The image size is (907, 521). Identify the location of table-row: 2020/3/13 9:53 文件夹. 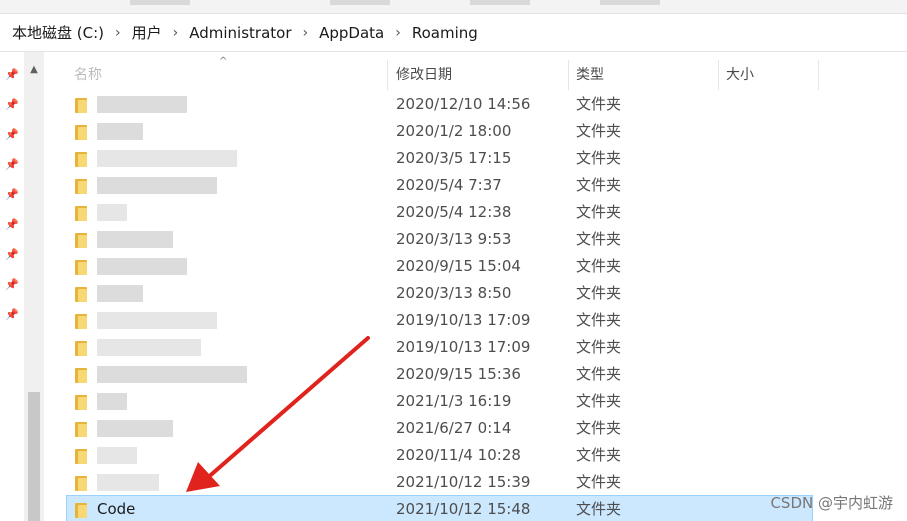
(439, 238).